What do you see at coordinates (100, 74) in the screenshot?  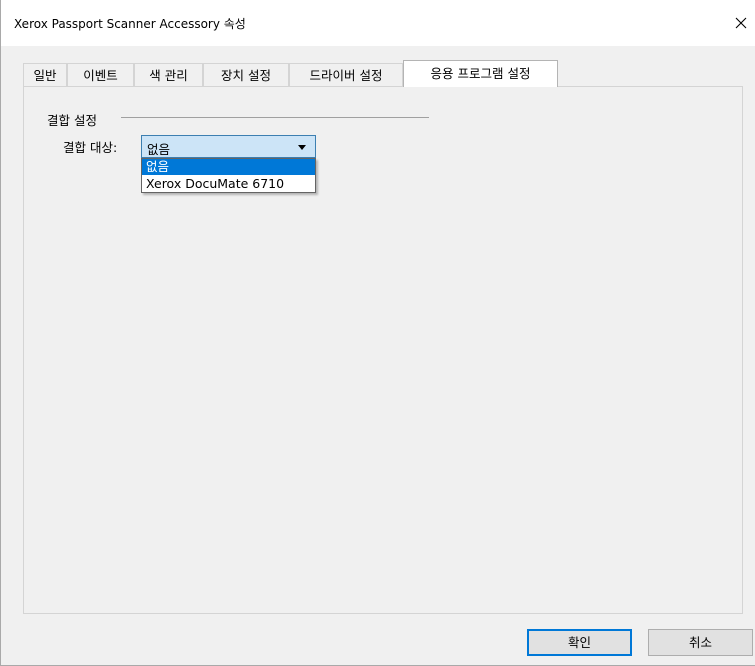 I see `tab-events: 이벤트` at bounding box center [100, 74].